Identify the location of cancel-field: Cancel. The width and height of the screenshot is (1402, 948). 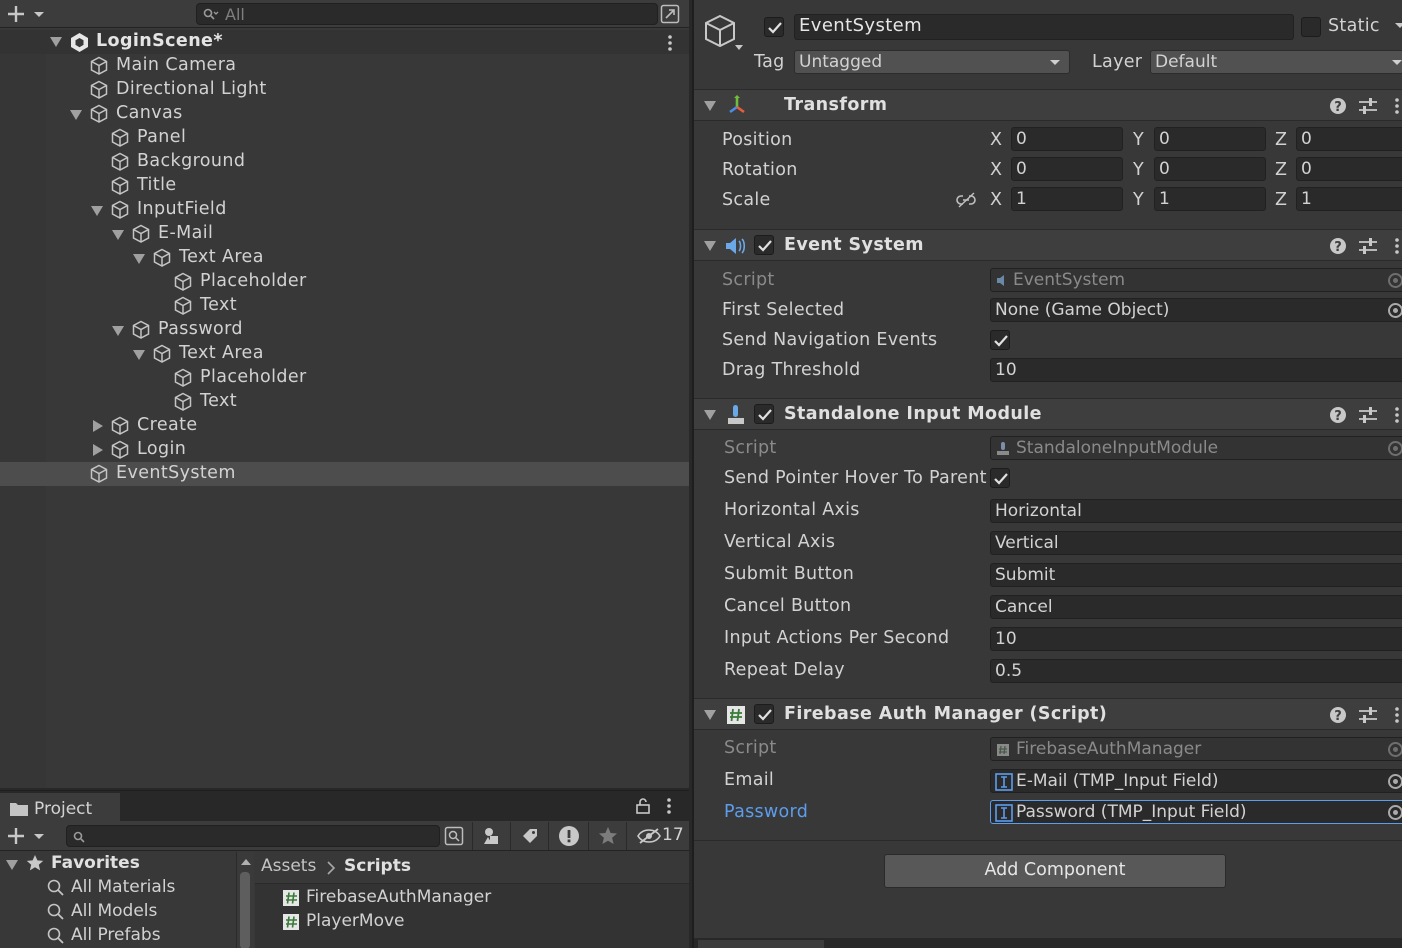
(1196, 607).